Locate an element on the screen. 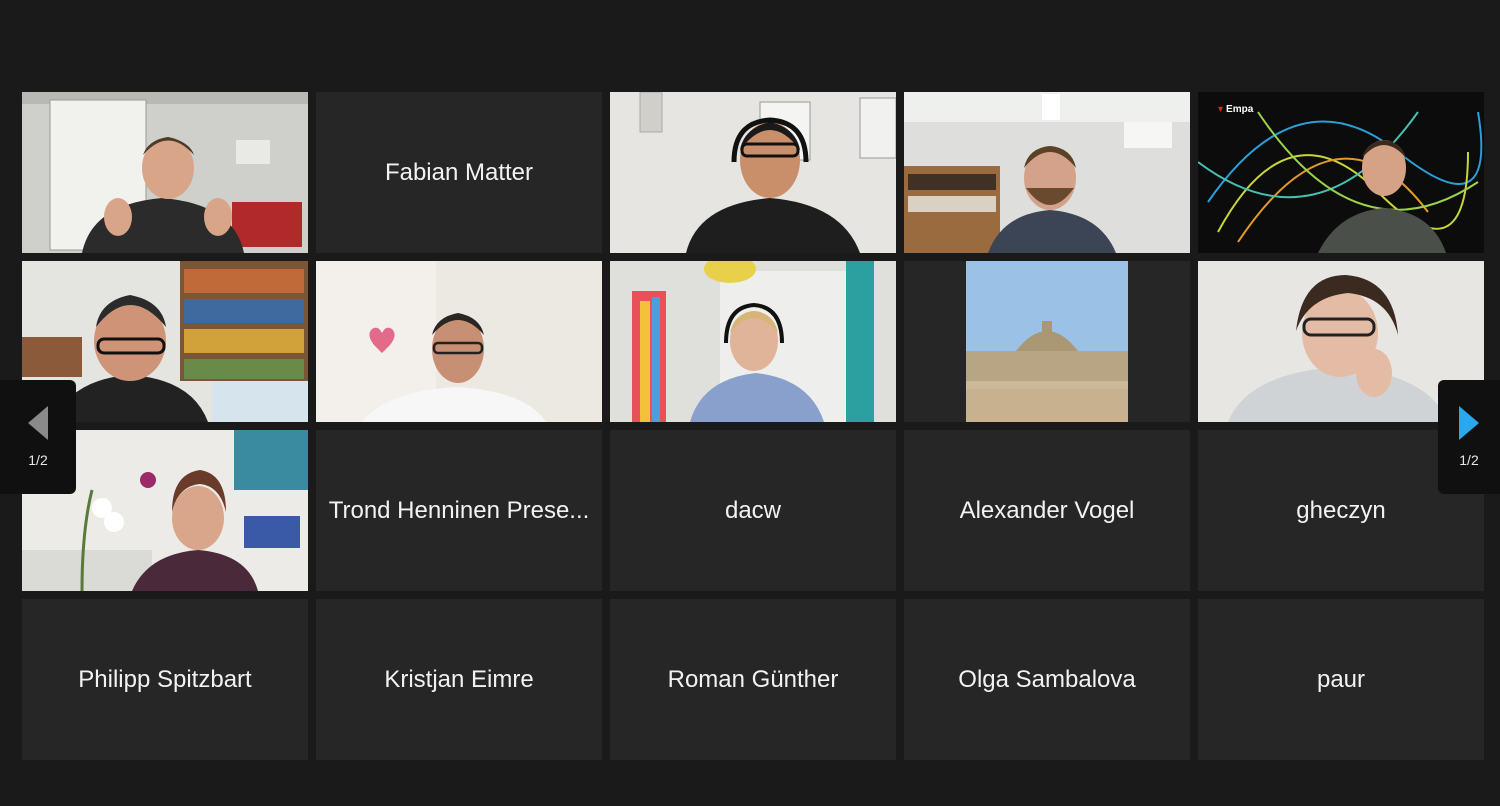  participant-name: paur is located at coordinates (1341, 679).